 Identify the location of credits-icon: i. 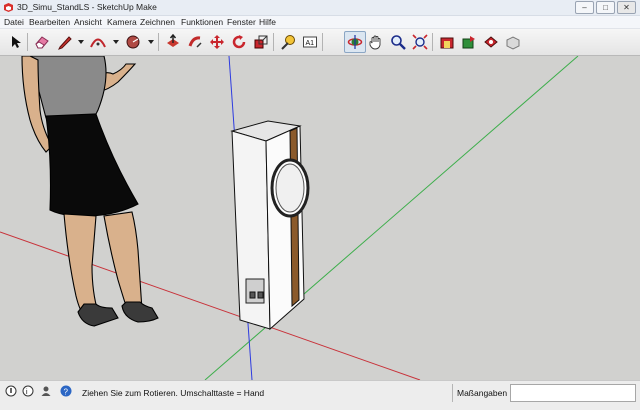
(28, 391).